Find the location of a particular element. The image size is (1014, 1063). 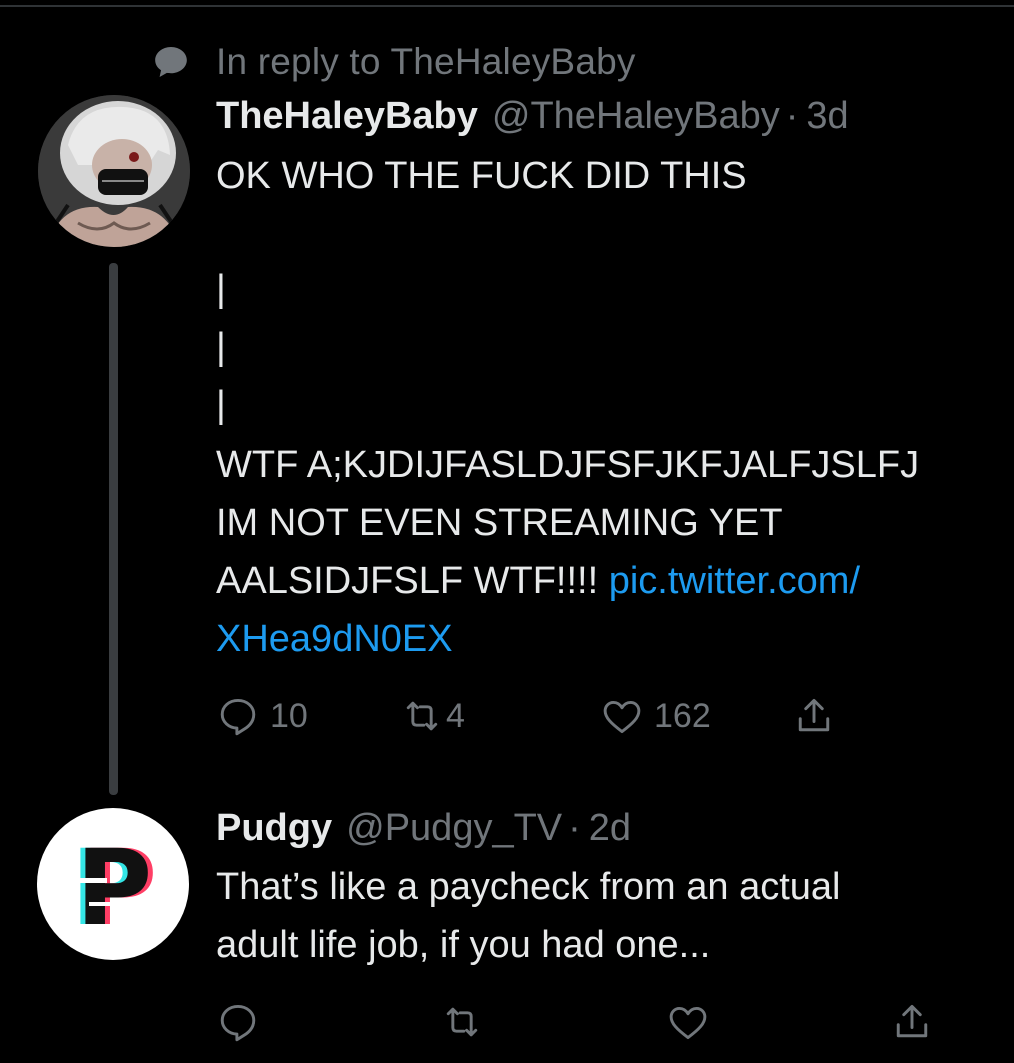

tweet1-reply-count: 10 is located at coordinates (289, 715).